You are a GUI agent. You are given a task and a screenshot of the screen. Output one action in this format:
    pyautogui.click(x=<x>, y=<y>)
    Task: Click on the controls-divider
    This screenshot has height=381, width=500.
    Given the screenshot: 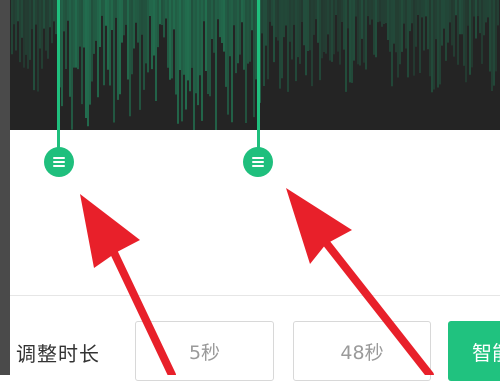 What is the action you would take?
    pyautogui.click(x=255, y=295)
    